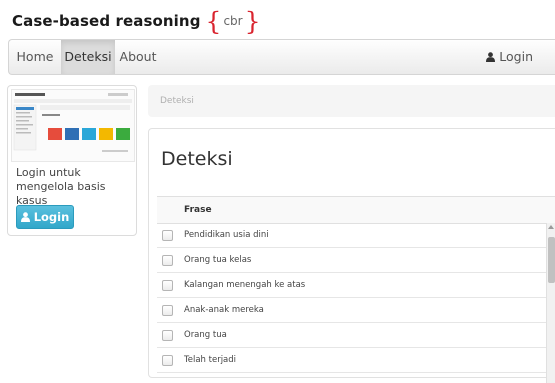 This screenshot has height=383, width=555. What do you see at coordinates (226, 235) in the screenshot?
I see `phrase-text: Pendidikan usia dini` at bounding box center [226, 235].